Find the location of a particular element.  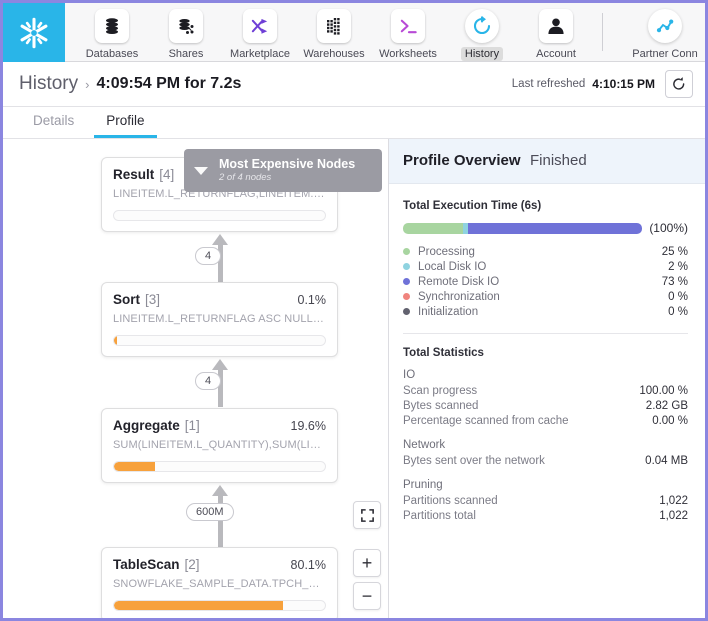

stat-row: Partitions scanned 1,022 is located at coordinates (545, 500).